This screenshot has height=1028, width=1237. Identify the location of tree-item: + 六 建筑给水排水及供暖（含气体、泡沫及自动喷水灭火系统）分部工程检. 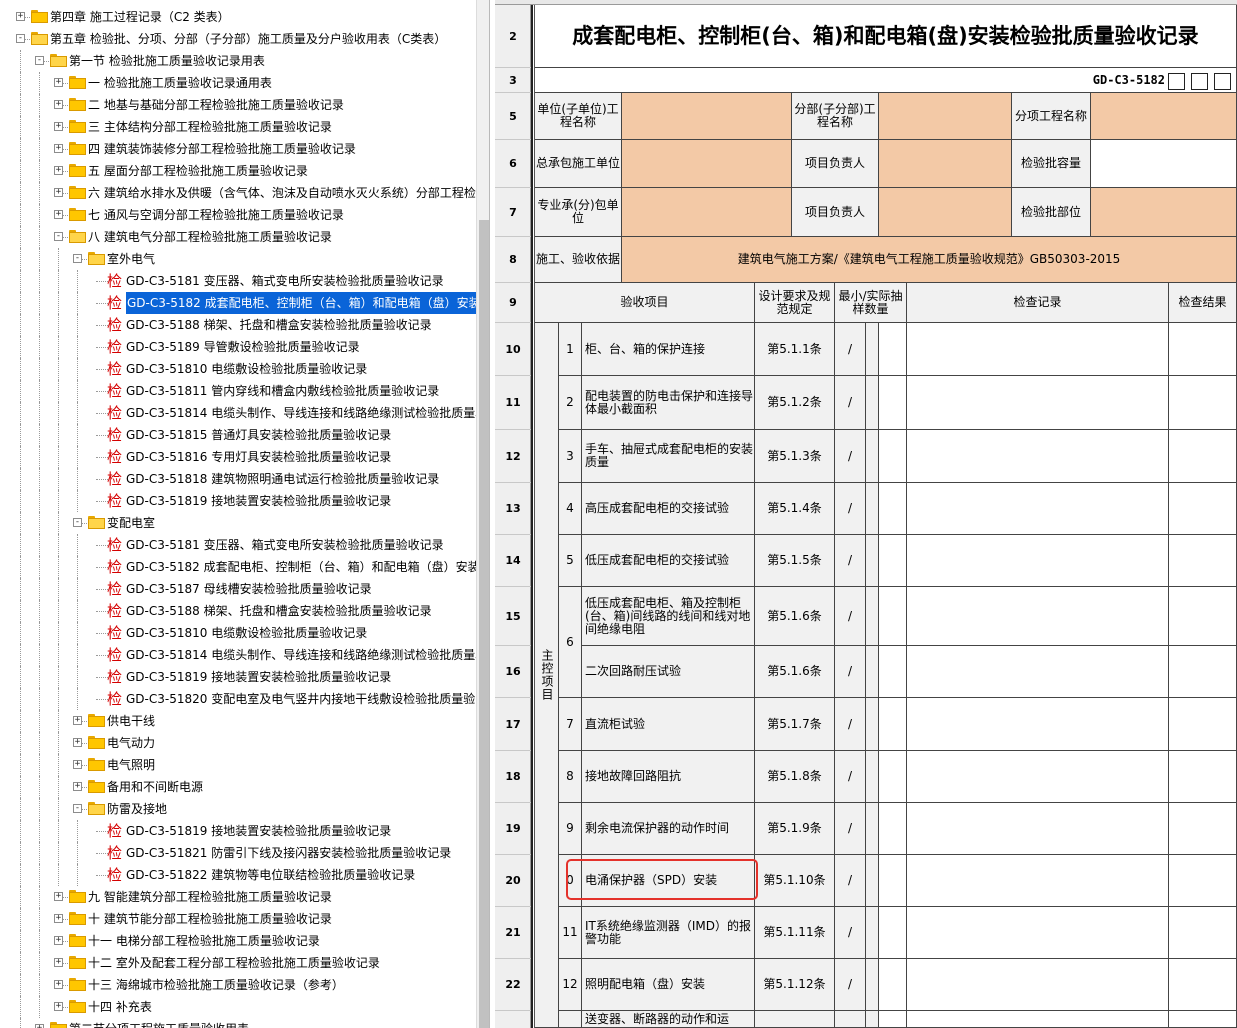
(238, 193).